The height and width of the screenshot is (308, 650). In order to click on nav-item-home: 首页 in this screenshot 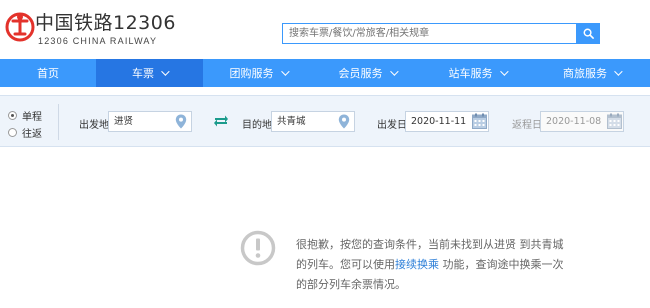, I will do `click(48, 73)`.